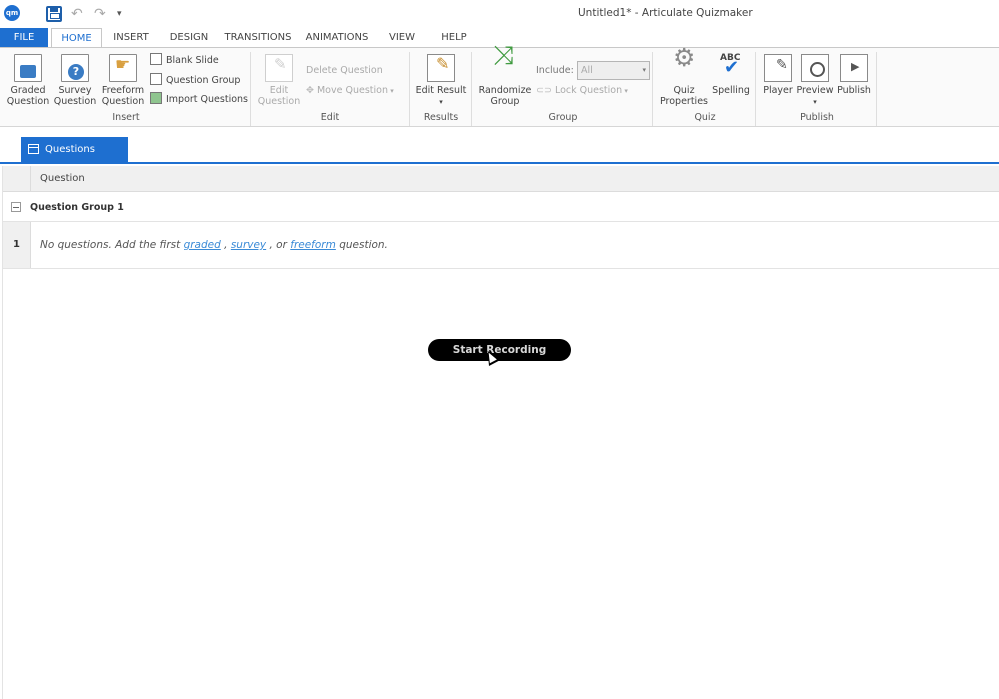 The height and width of the screenshot is (699, 999). Describe the element at coordinates (501, 179) in the screenshot. I see `table-header: Question` at that location.